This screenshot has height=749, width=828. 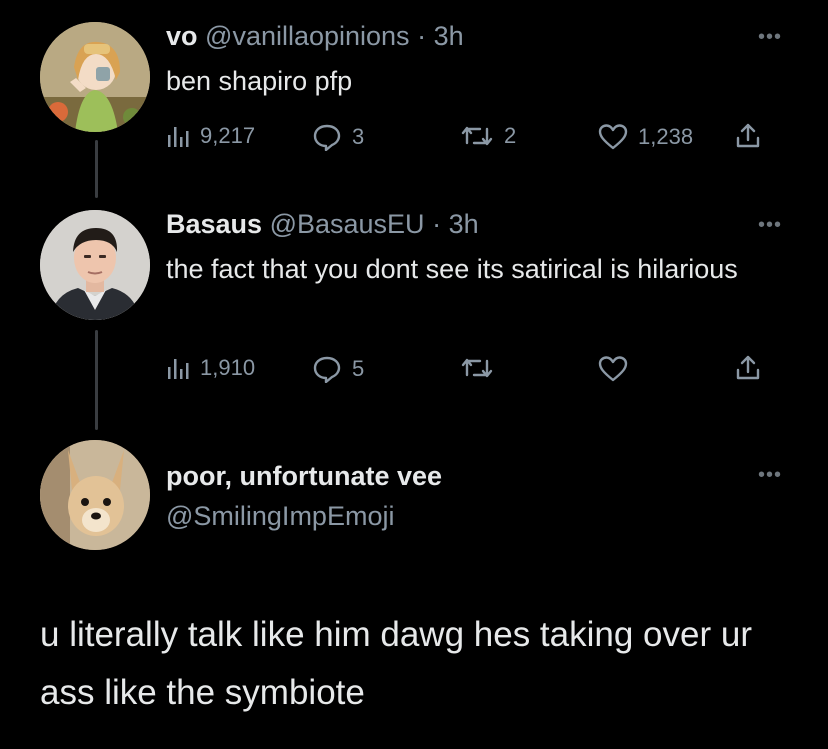 I want to click on tweet-1-like-button: 1,238, so click(x=645, y=137).